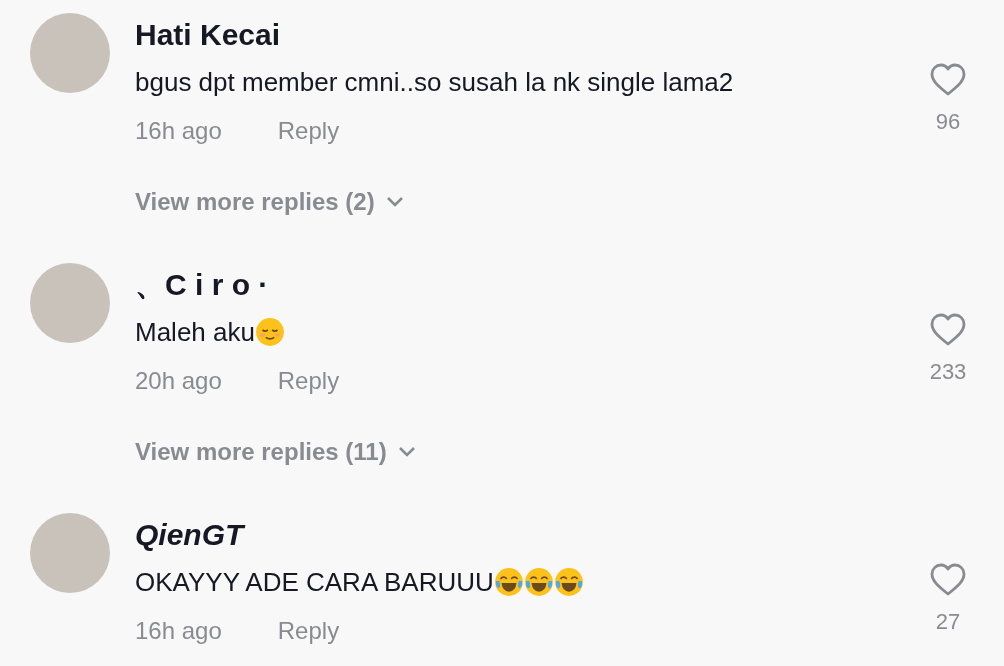  Describe the element at coordinates (434, 82) in the screenshot. I see `comment-text: bgus dpt member cmni..so susah la nk single lama2` at that location.